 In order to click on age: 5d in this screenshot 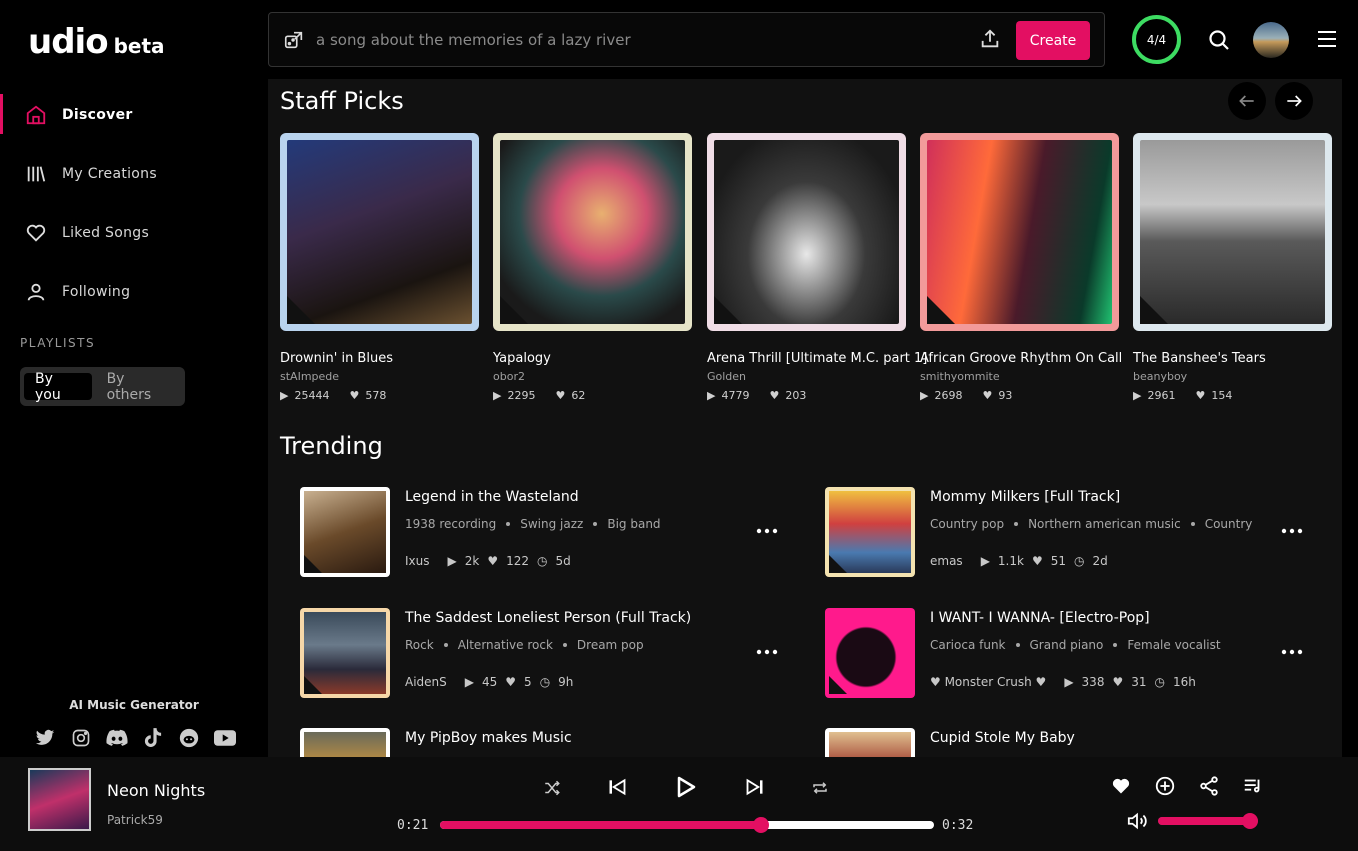, I will do `click(563, 561)`.